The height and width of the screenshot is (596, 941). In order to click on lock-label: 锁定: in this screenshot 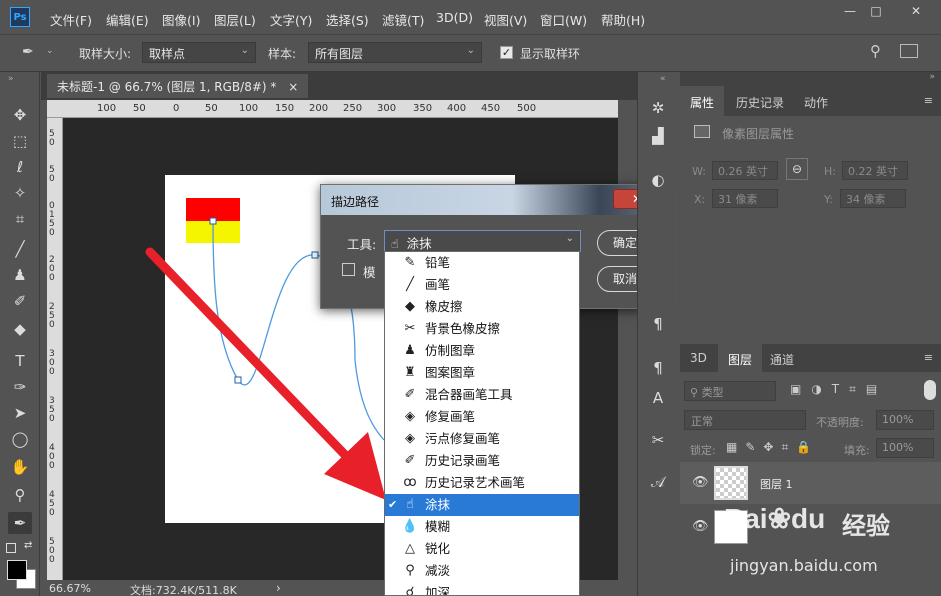, I will do `click(703, 450)`.